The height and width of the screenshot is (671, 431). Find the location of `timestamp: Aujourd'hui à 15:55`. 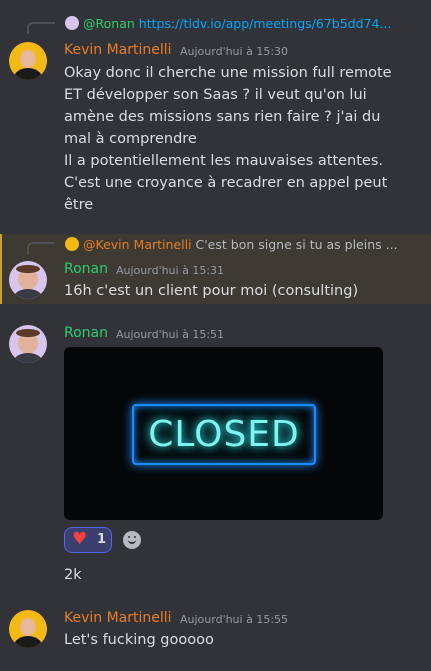

timestamp: Aujourd'hui à 15:55 is located at coordinates (234, 619).